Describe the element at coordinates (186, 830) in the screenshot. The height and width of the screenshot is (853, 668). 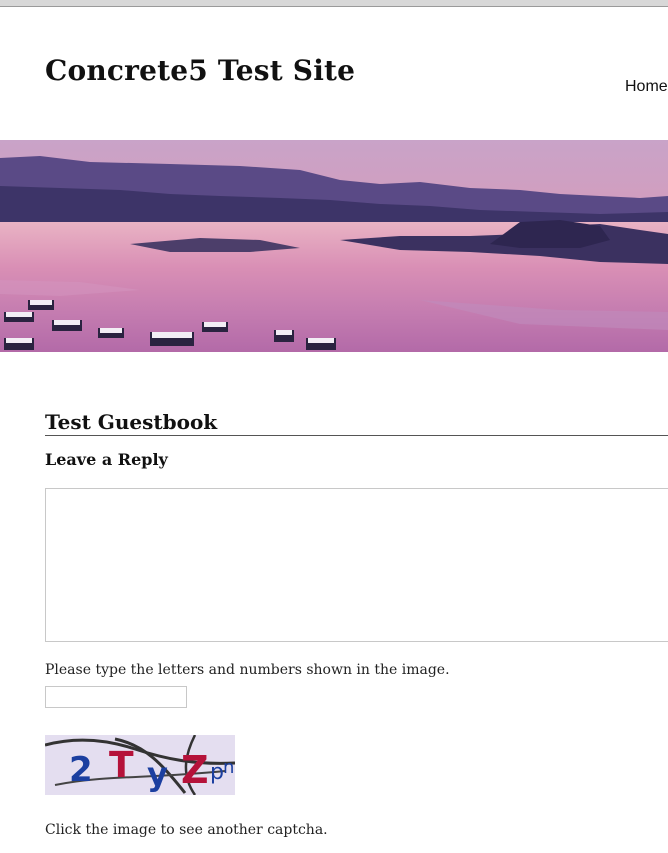
I see `captcha-hint: Click the image to see another captcha.` at that location.